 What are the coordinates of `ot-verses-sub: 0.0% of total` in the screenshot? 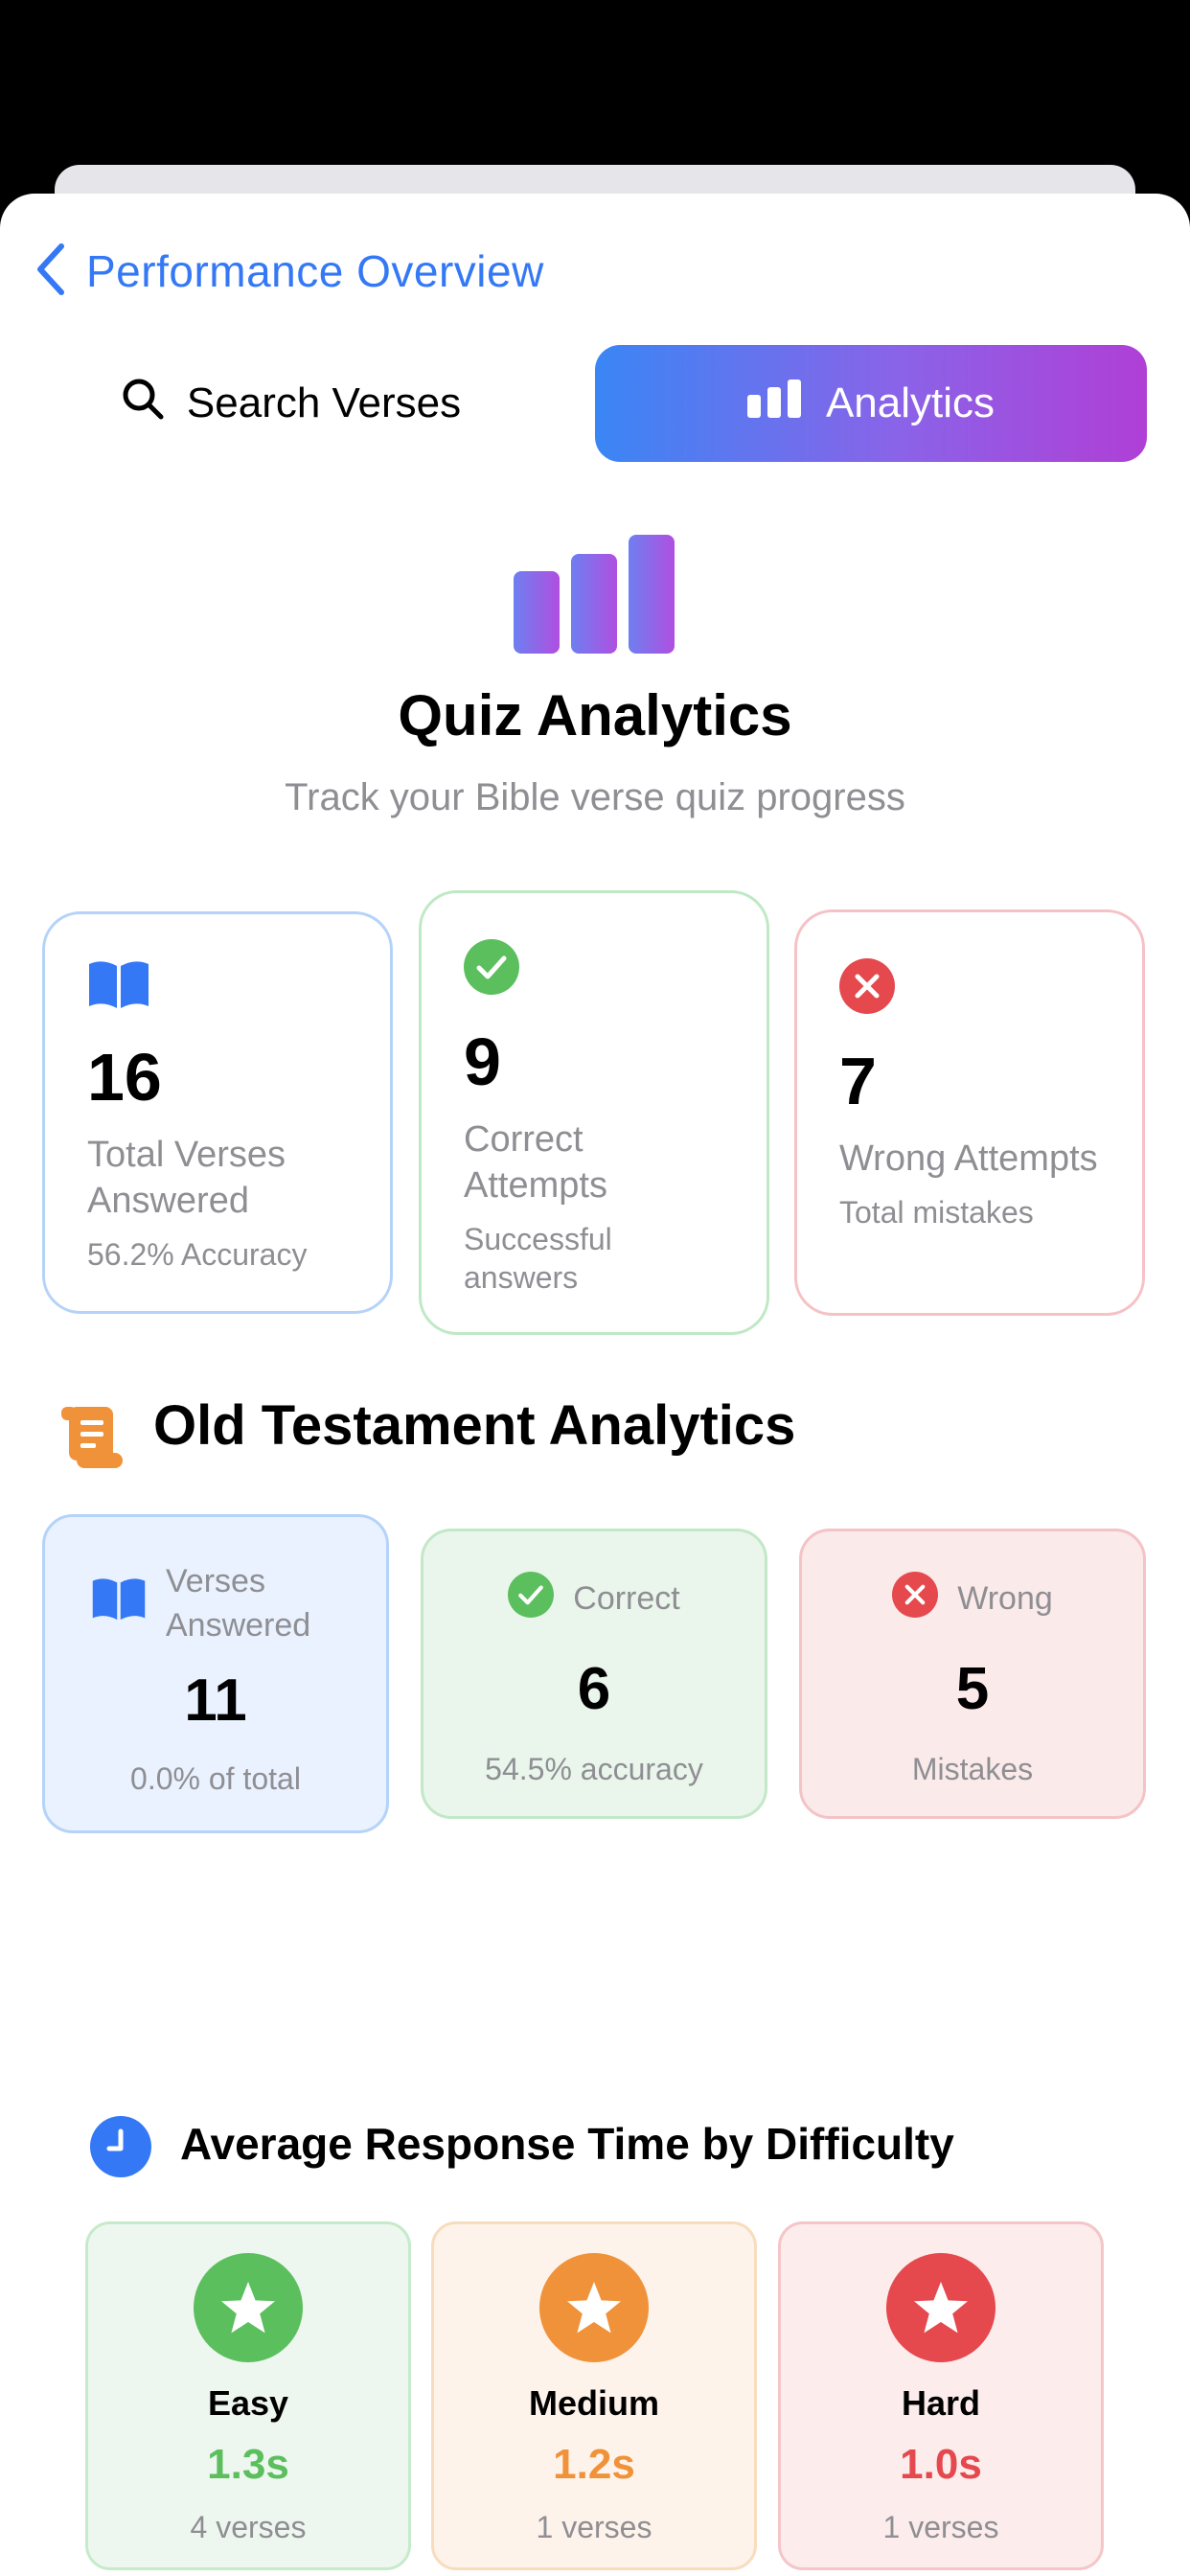 It's located at (216, 1778).